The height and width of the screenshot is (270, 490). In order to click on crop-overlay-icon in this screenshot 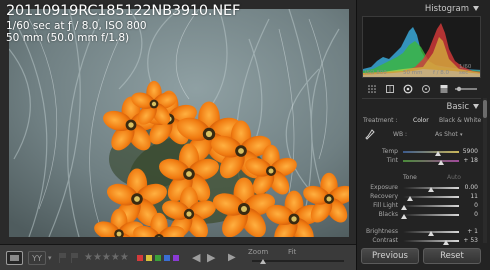, I will do `click(390, 89)`.